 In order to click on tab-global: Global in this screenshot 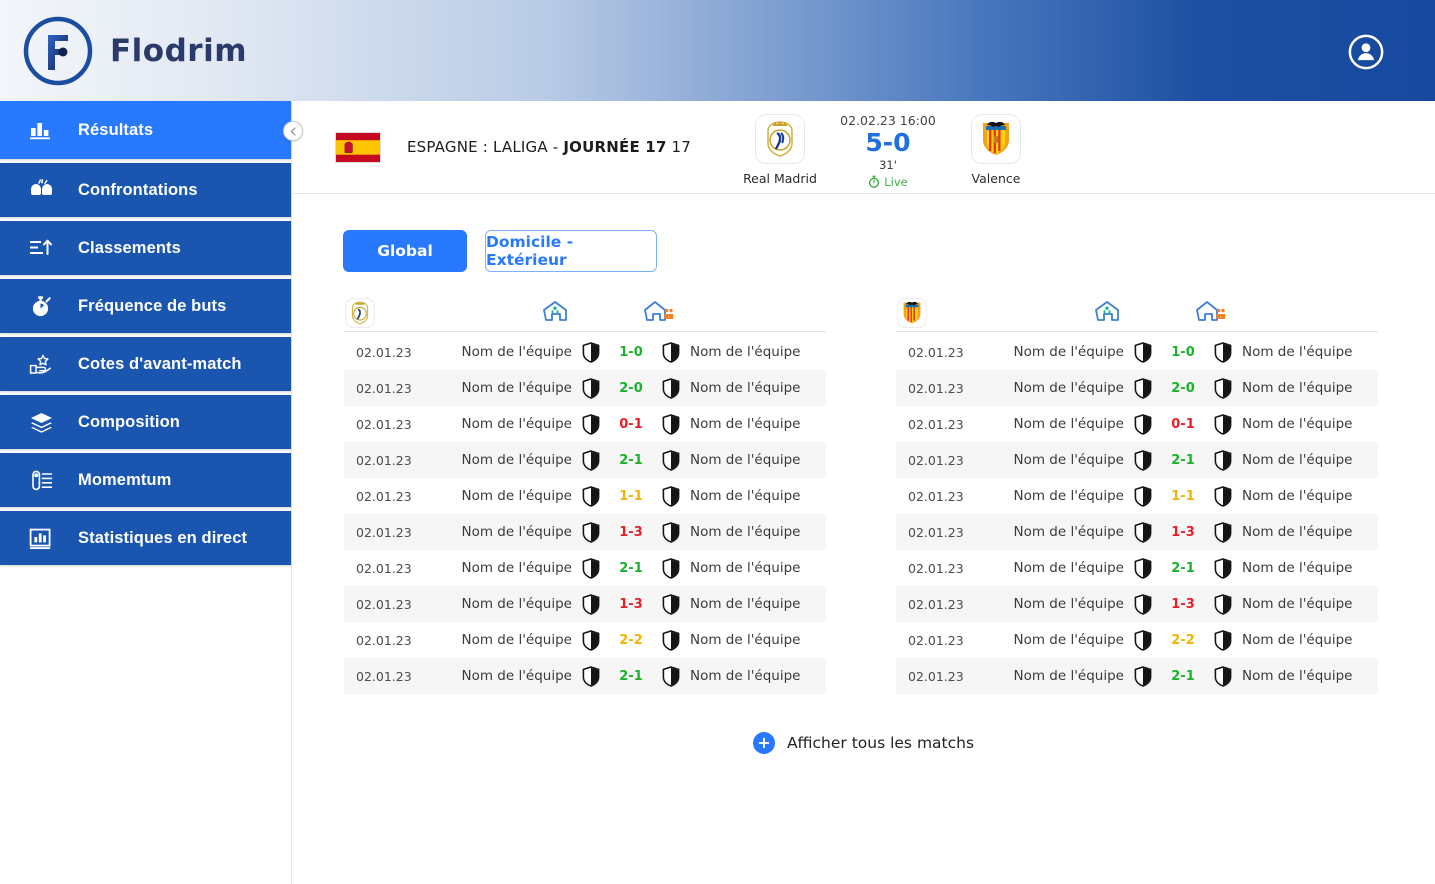, I will do `click(405, 251)`.